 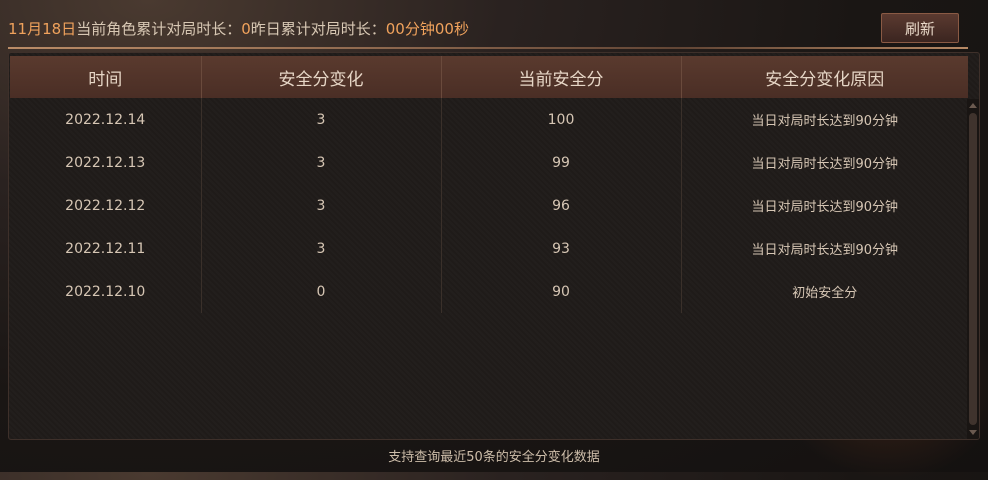 I want to click on cell-time: 2022.12.10, so click(x=105, y=291).